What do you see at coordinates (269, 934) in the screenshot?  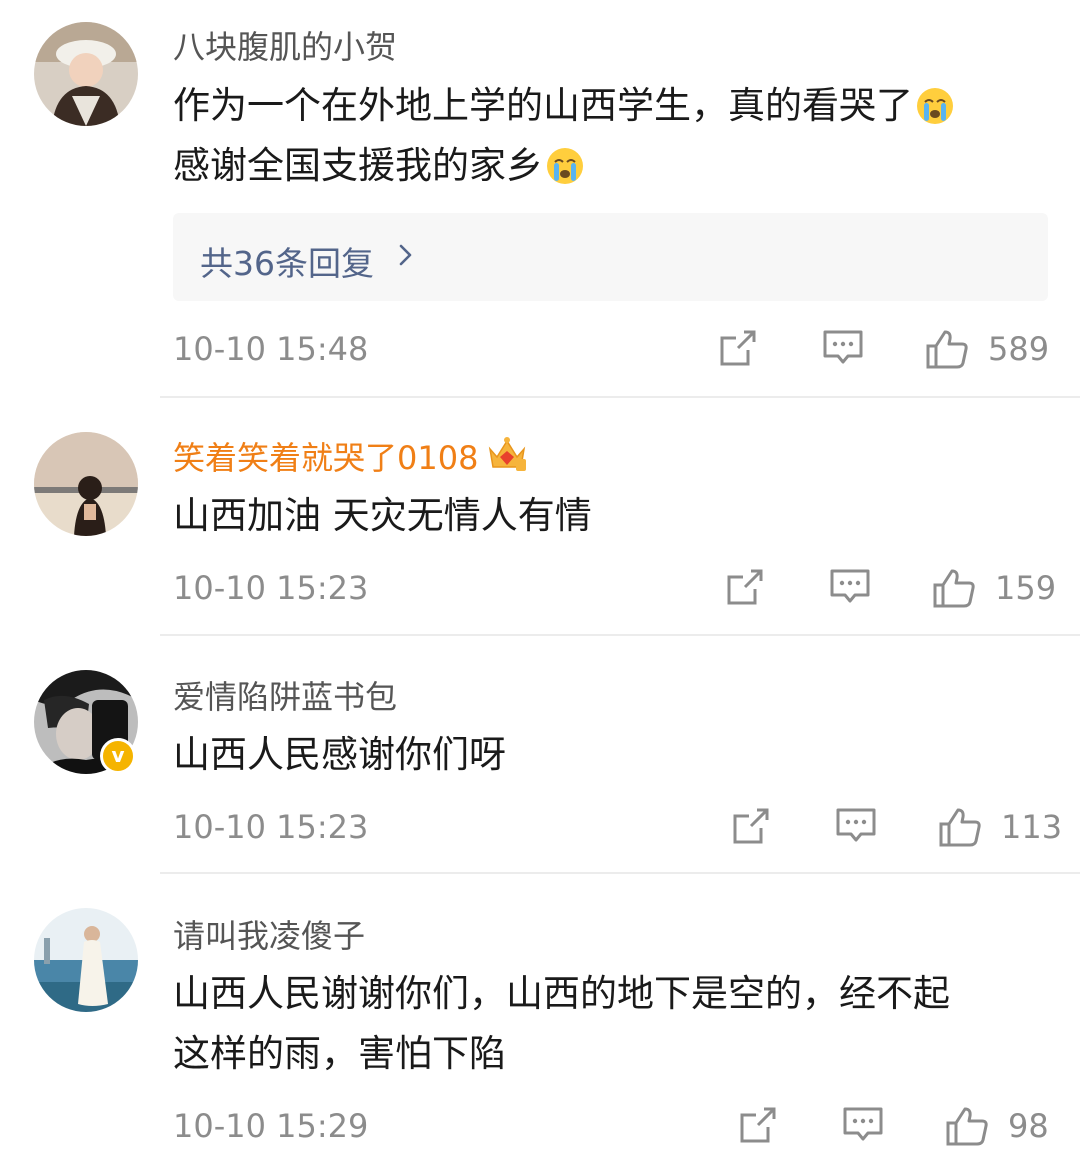 I see `username: 请叫我凌傻子` at bounding box center [269, 934].